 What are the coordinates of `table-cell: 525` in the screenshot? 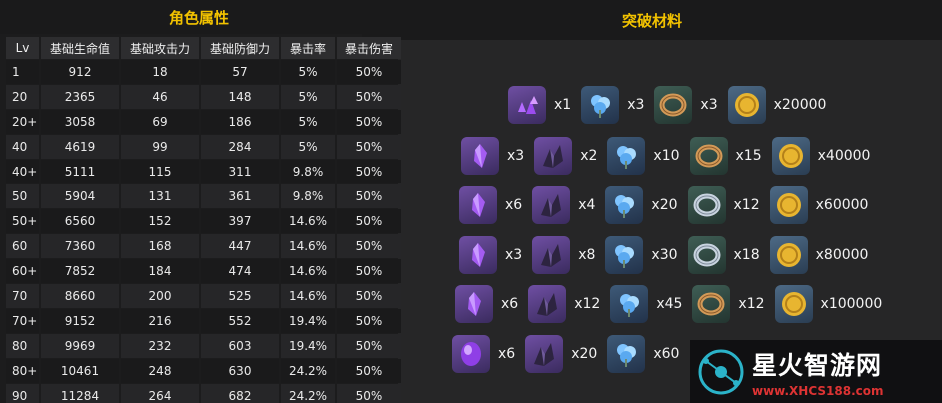 It's located at (240, 296).